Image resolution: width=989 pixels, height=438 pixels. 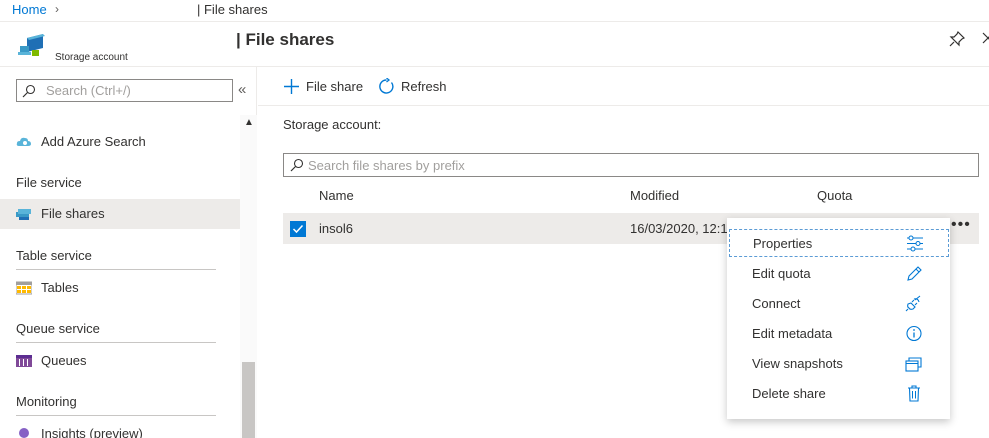 What do you see at coordinates (120, 288) in the screenshot?
I see `sidebar-item-tables: Tables` at bounding box center [120, 288].